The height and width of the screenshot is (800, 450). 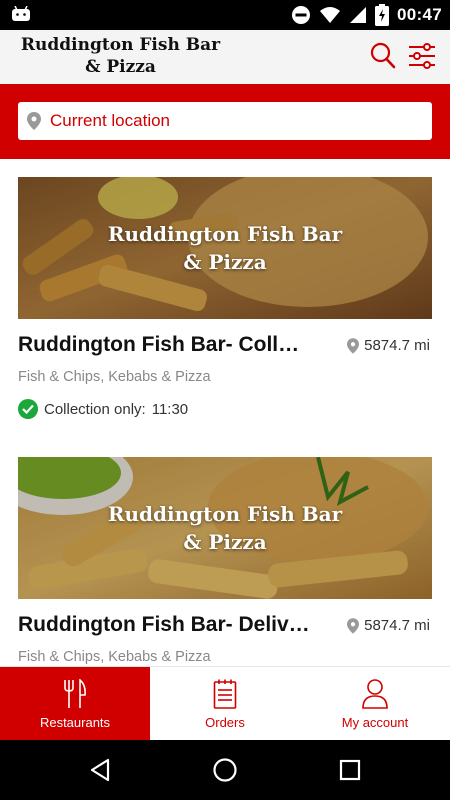 What do you see at coordinates (419, 14) in the screenshot?
I see `clock-time: 00:47` at bounding box center [419, 14].